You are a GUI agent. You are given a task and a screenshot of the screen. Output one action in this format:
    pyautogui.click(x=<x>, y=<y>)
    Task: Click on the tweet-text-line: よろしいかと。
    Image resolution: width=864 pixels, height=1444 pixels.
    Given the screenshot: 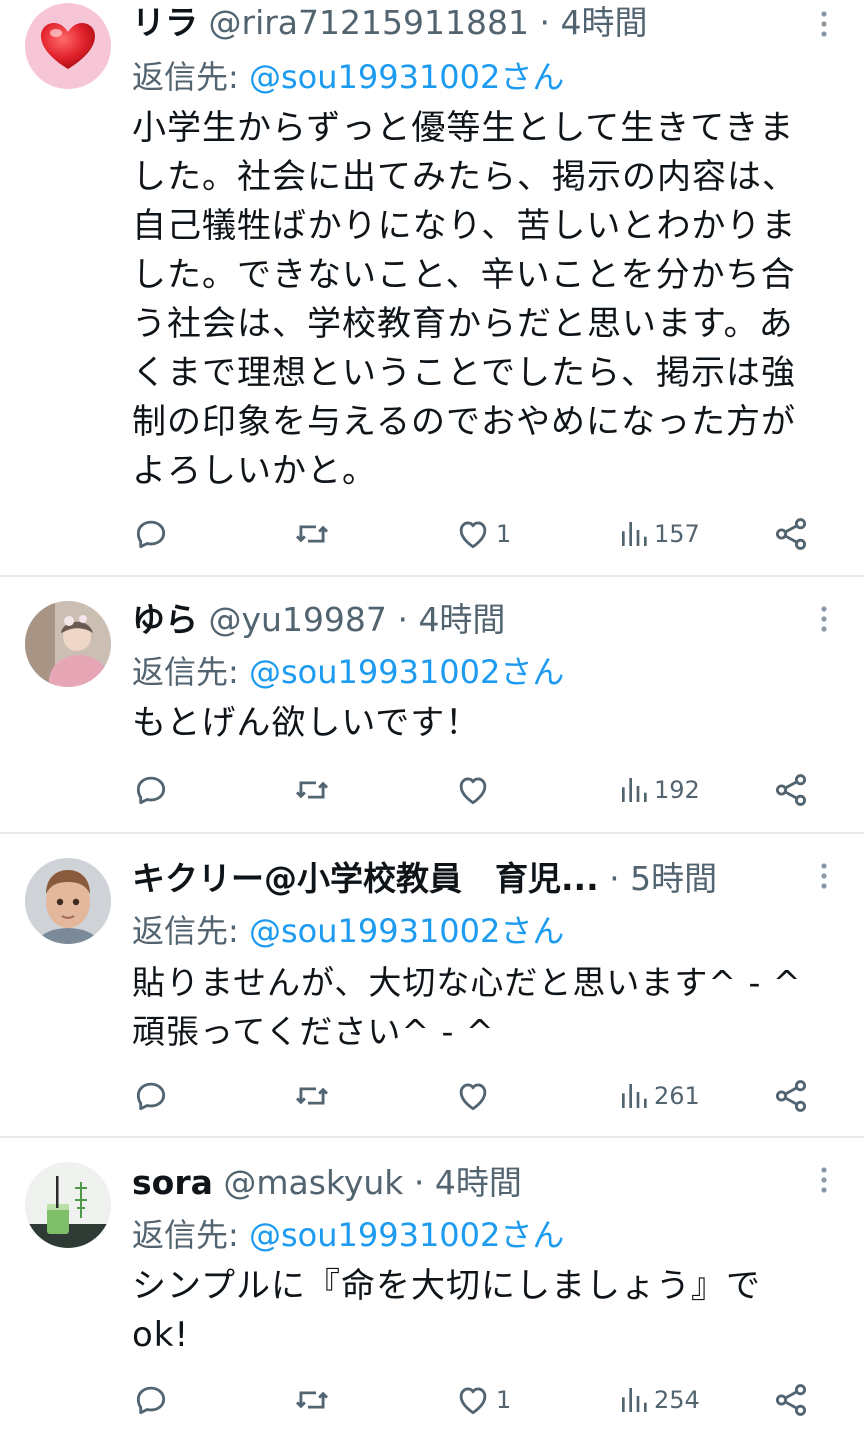 What is the action you would take?
    pyautogui.click(x=254, y=471)
    